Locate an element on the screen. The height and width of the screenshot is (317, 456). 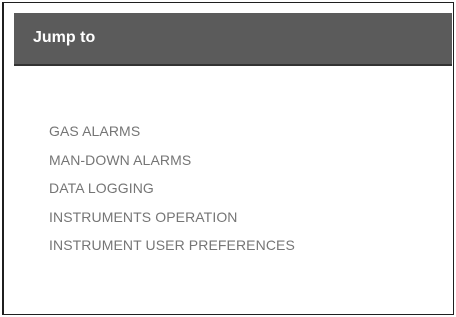
man-down-alarms-link: MAN-DOWN ALARMS is located at coordinates (120, 160).